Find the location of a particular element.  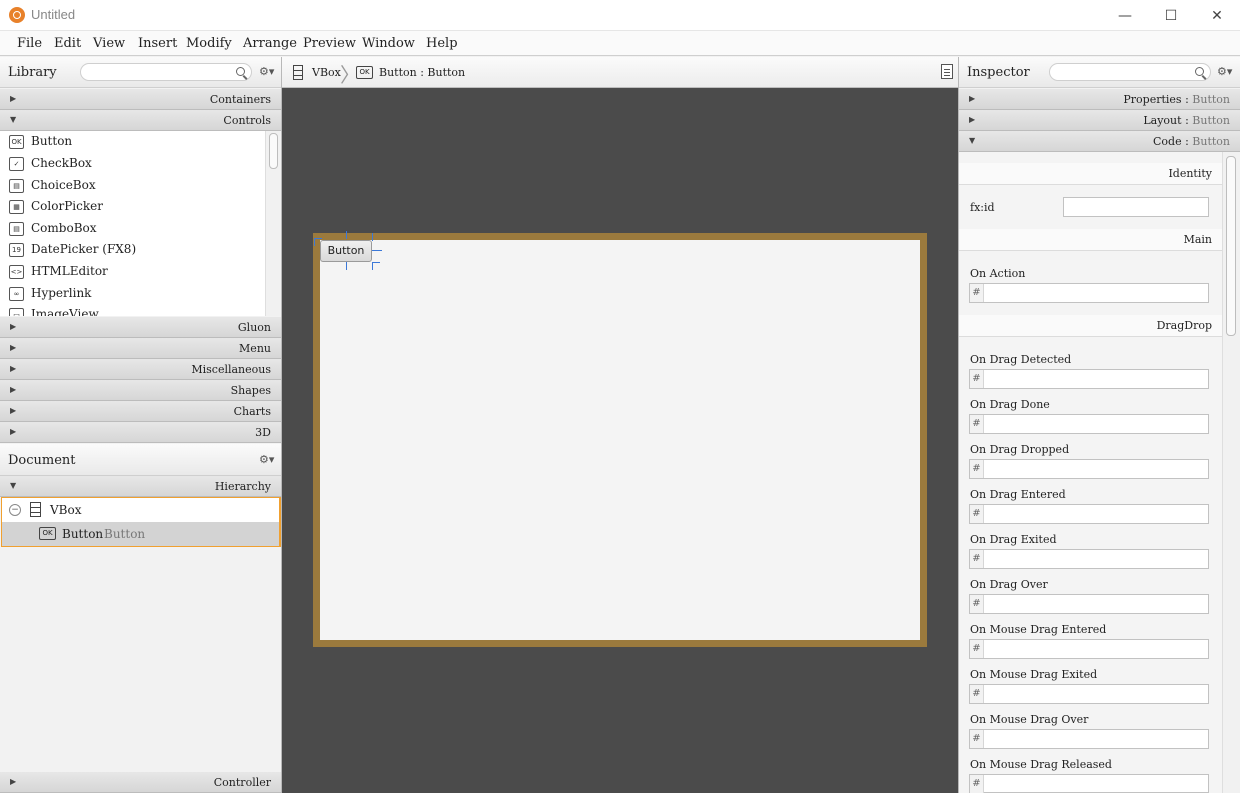

section-gluon: ▶ Gluon is located at coordinates (140, 327).